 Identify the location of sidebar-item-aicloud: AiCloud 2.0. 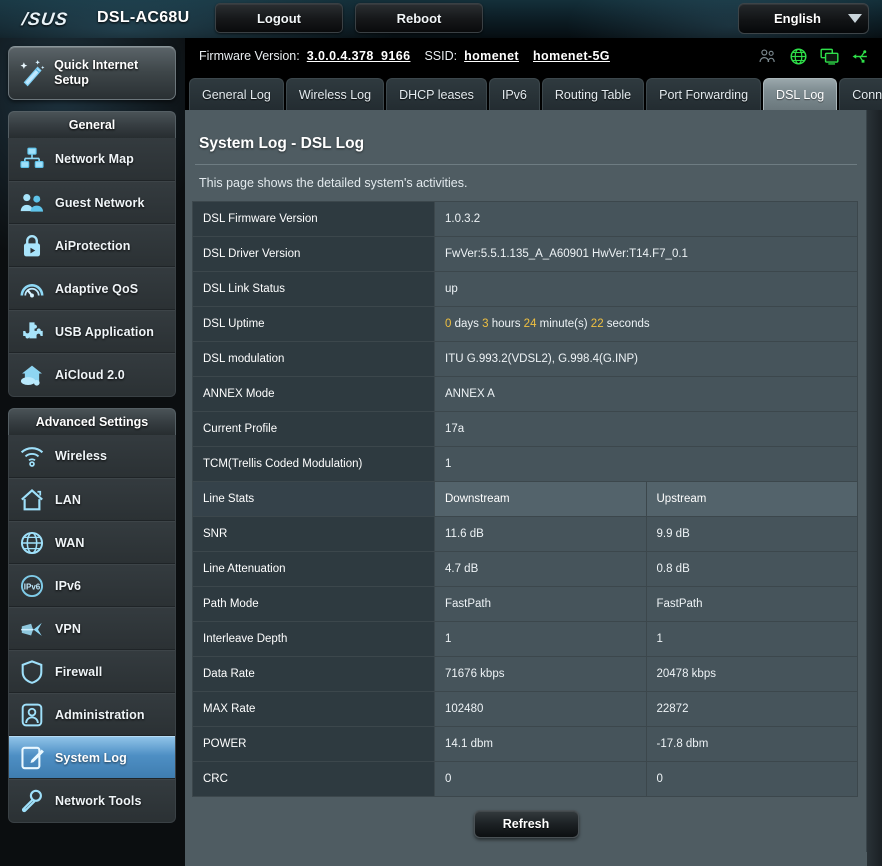
(92, 374).